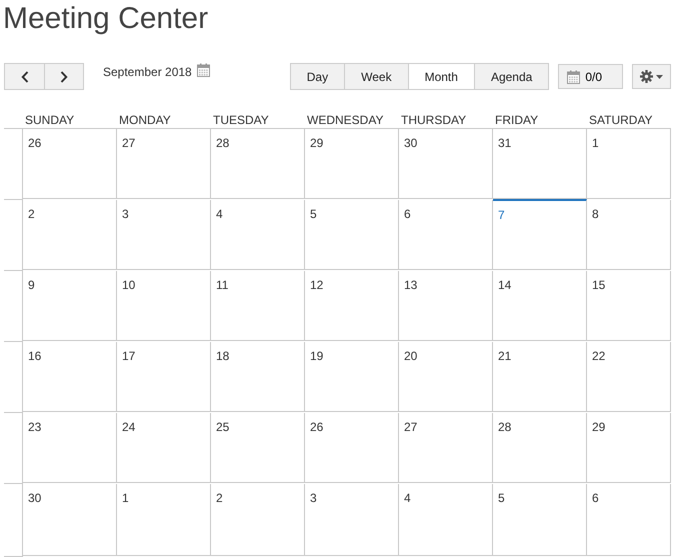 This screenshot has width=678, height=557. I want to click on day-cell: 24, so click(164, 448).